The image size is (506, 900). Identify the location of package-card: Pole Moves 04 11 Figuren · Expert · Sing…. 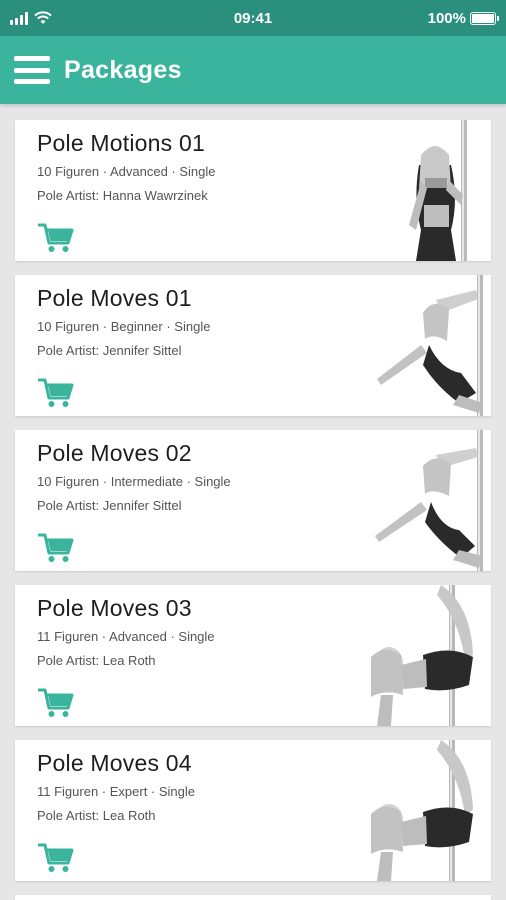
(253, 810).